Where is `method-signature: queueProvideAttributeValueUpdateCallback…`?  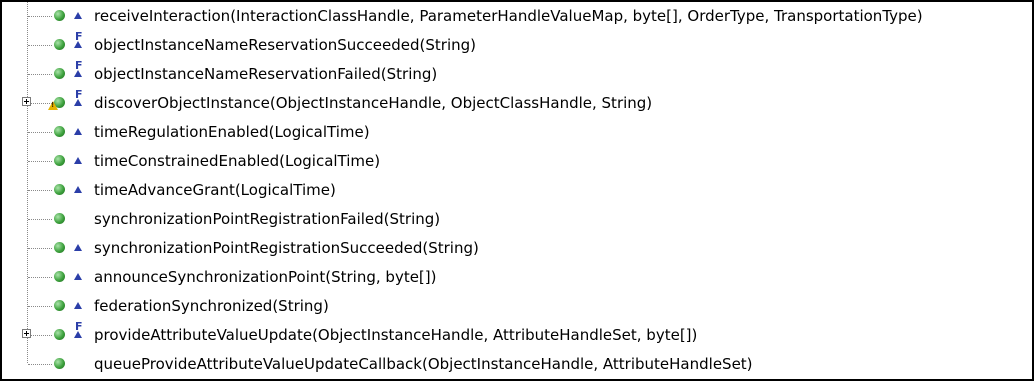 method-signature: queueProvideAttributeValueUpdateCallback… is located at coordinates (423, 364).